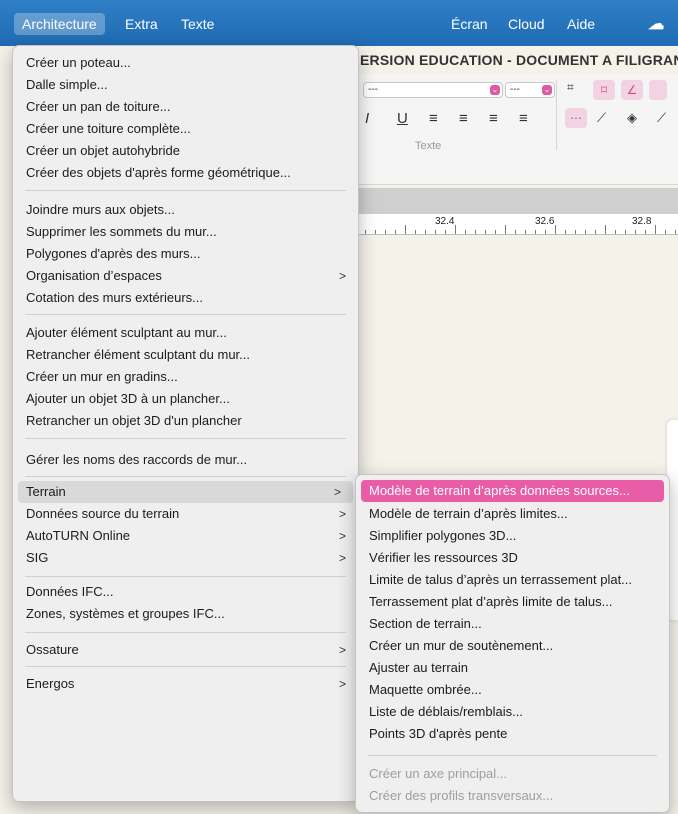 This screenshot has height=814, width=678. Describe the element at coordinates (469, 24) in the screenshot. I see `menubar-item-ecran: Écran` at that location.